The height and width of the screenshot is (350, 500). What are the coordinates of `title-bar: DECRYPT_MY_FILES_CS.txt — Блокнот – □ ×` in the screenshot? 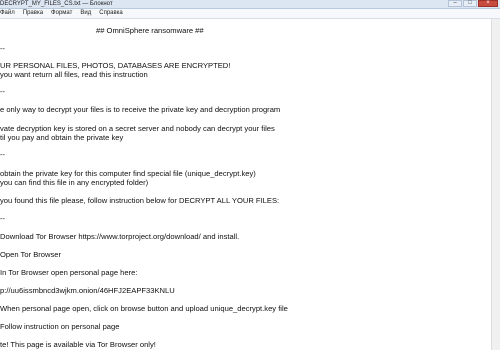 It's located at (250, 4).